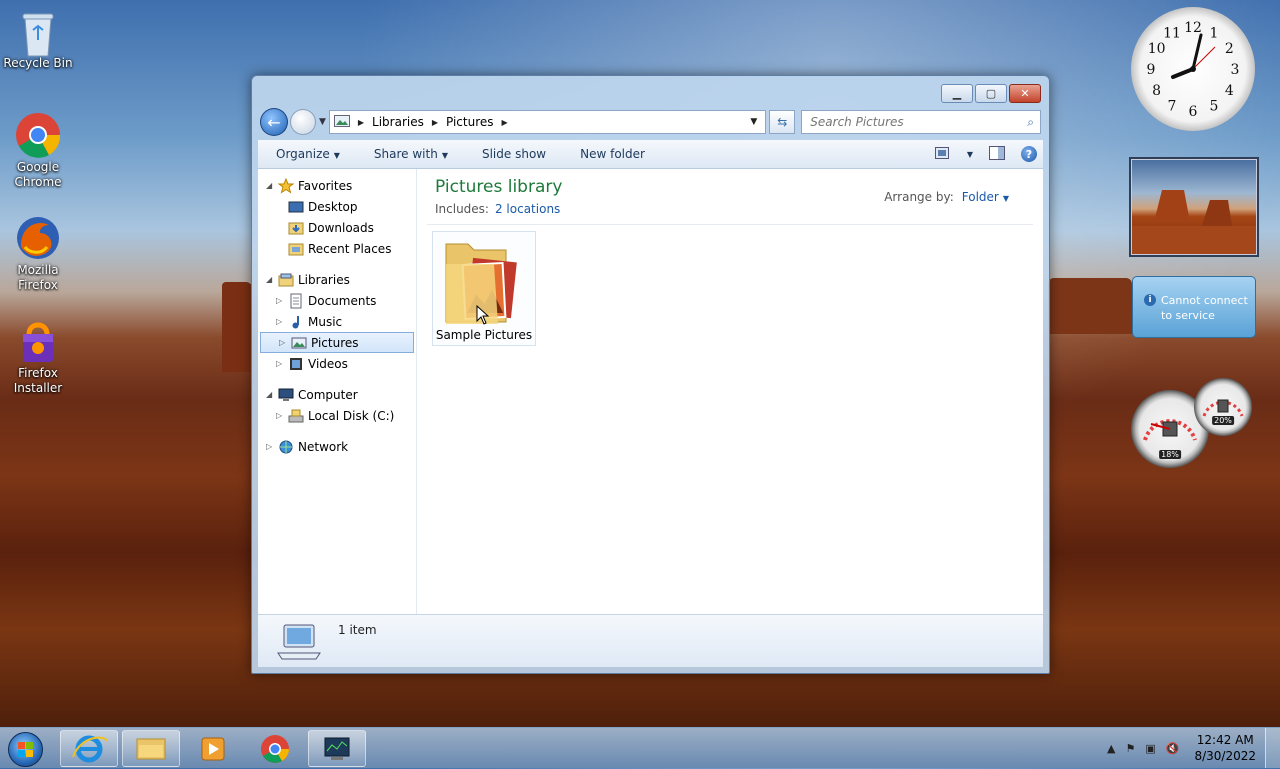 Image resolution: width=1280 pixels, height=769 pixels. What do you see at coordinates (405, 154) in the screenshot?
I see `share-with-label: Share with` at bounding box center [405, 154].